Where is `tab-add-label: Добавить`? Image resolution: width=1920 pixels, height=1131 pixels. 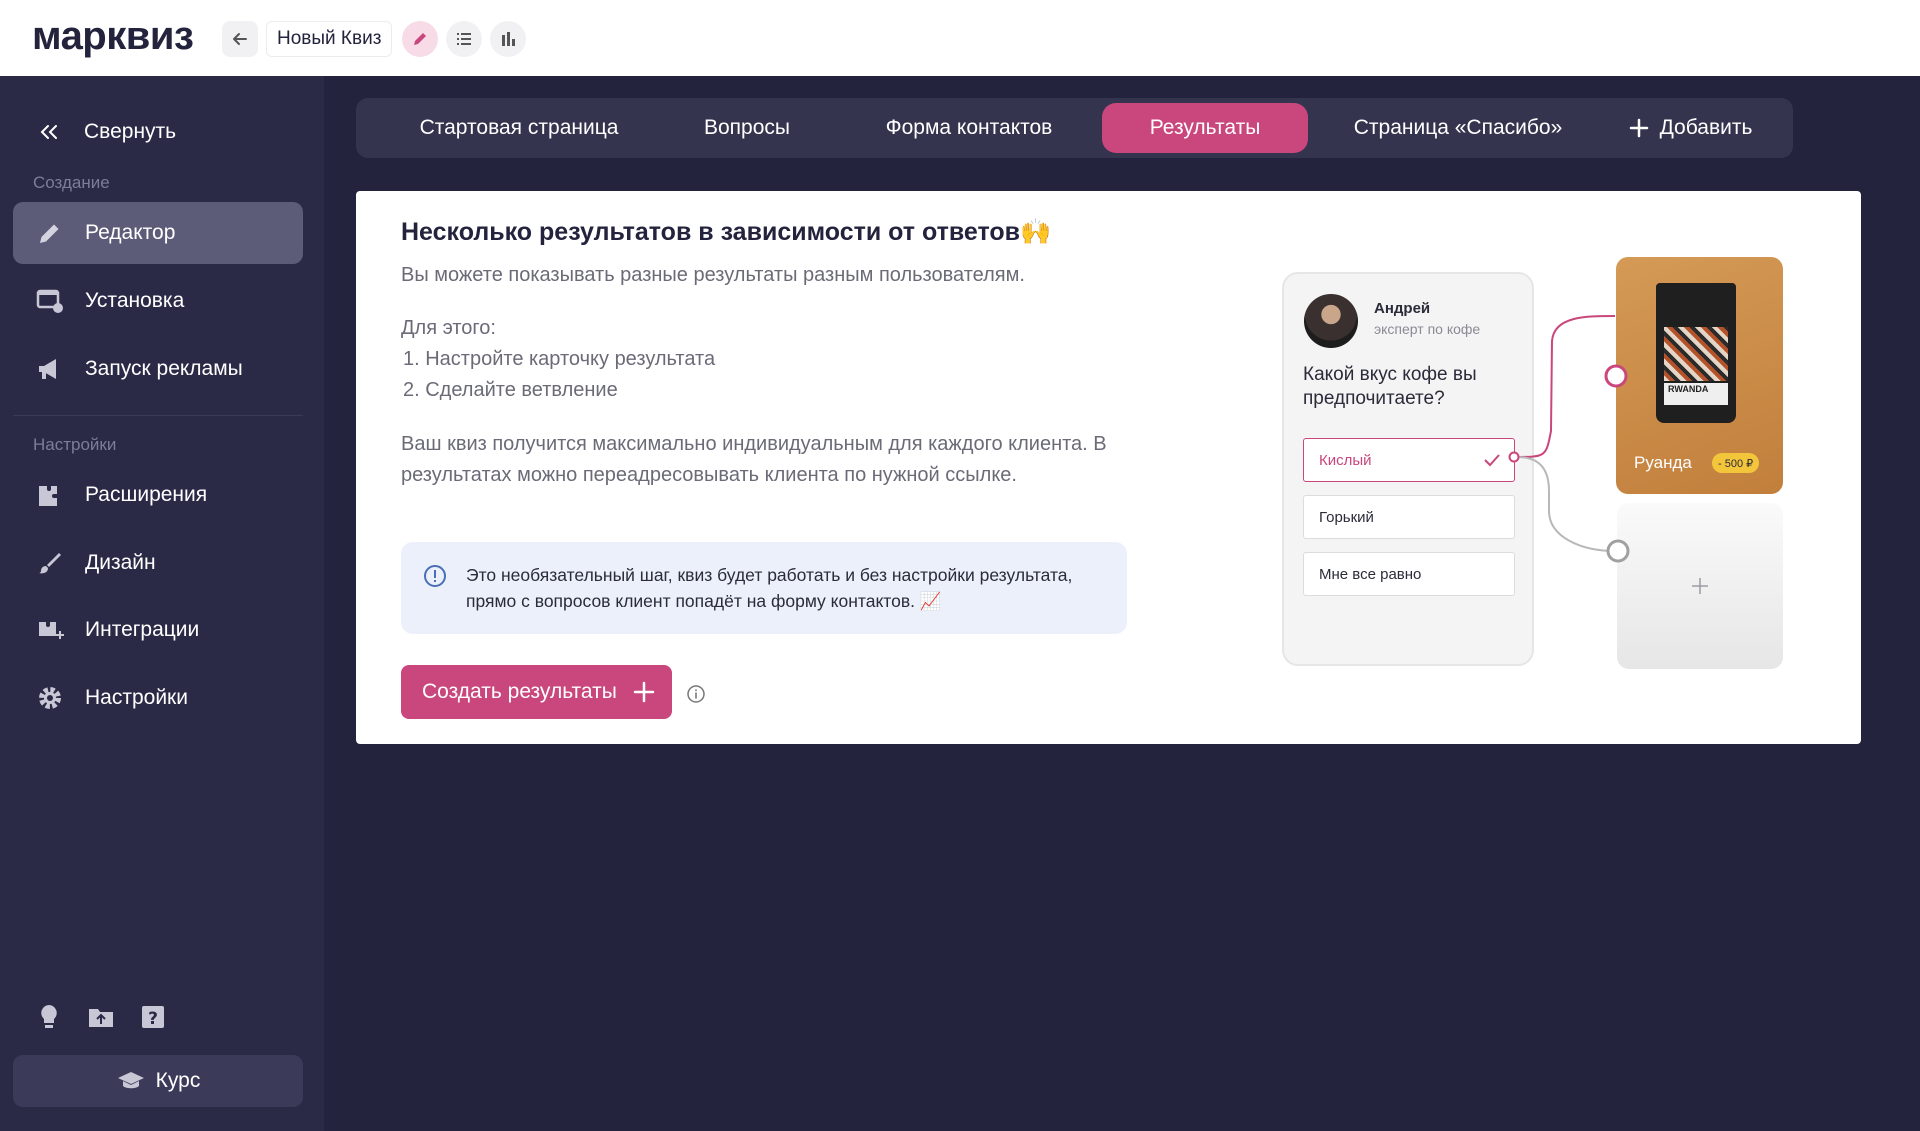 tab-add-label: Добавить is located at coordinates (1706, 127).